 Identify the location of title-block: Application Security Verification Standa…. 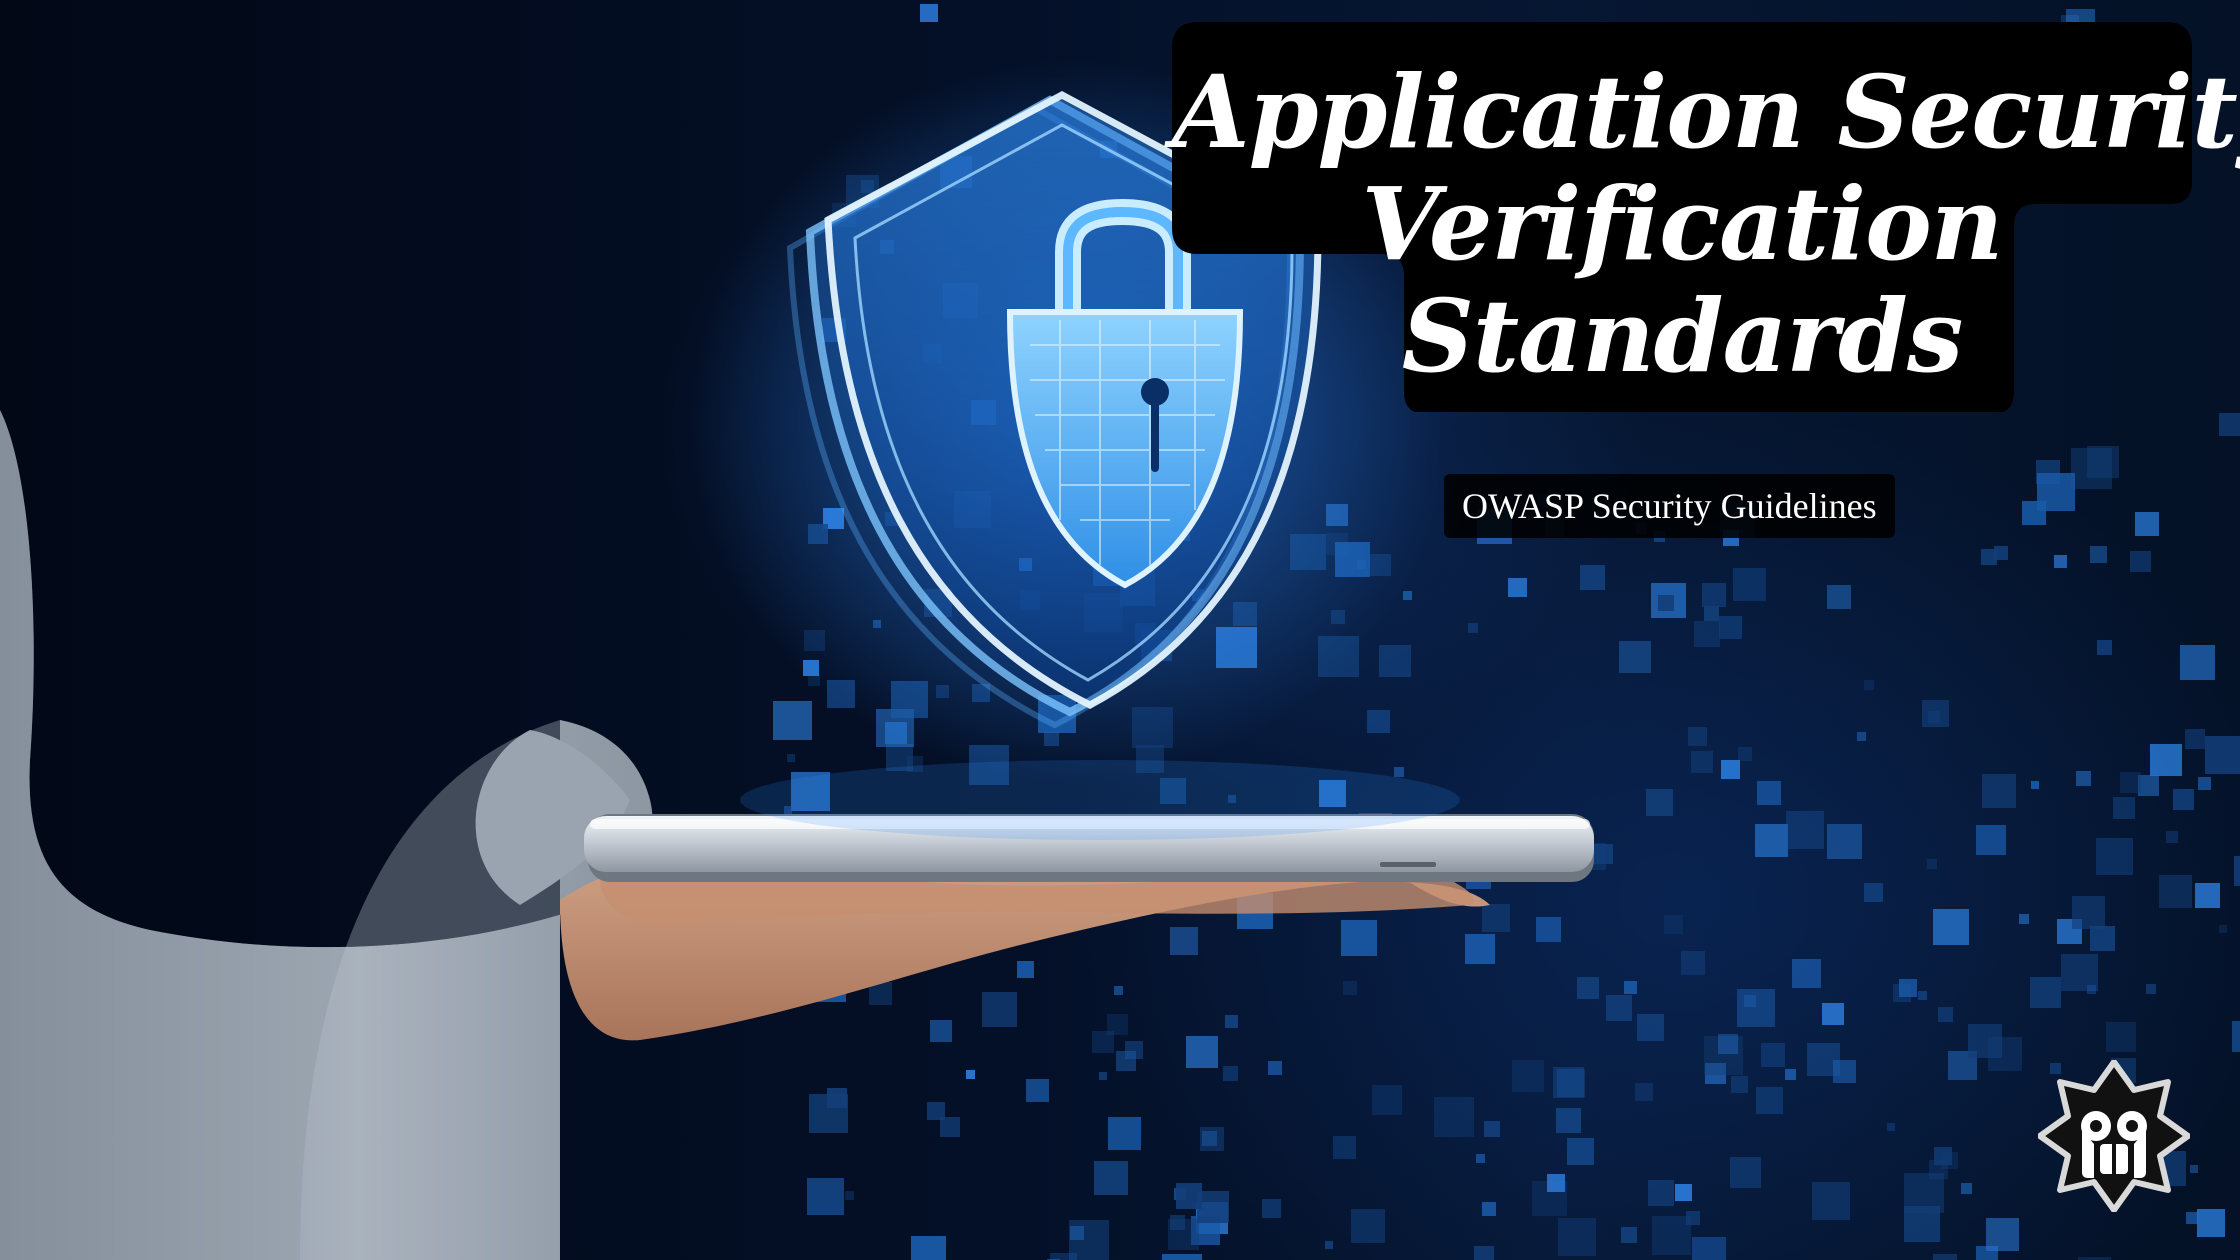
(1706, 217).